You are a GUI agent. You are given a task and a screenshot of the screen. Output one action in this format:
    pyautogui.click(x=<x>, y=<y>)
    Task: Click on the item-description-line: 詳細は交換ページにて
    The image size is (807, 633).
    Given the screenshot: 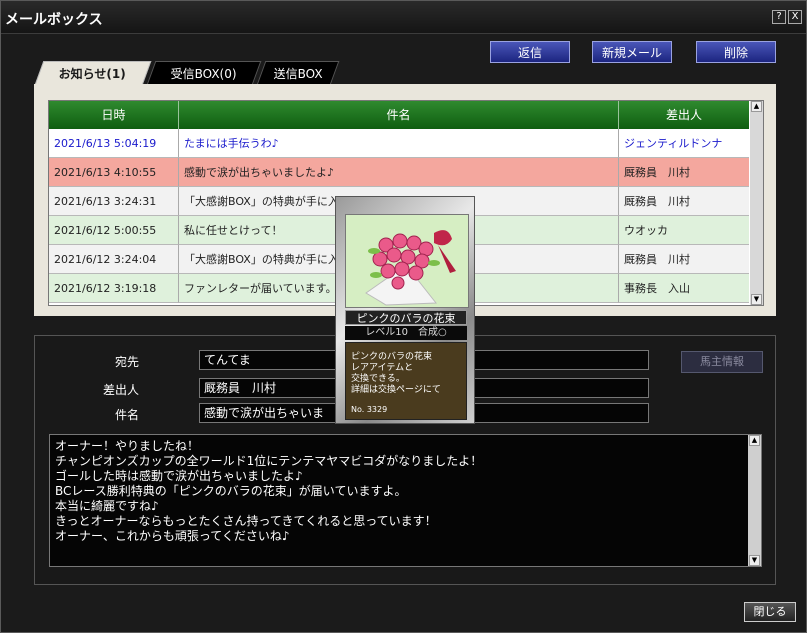 What is the action you would take?
    pyautogui.click(x=396, y=390)
    